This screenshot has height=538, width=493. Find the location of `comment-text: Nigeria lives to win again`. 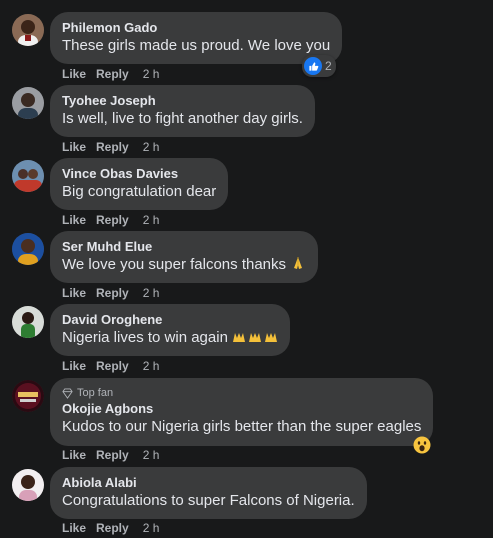

comment-text: Nigeria lives to win again is located at coordinates (170, 338).